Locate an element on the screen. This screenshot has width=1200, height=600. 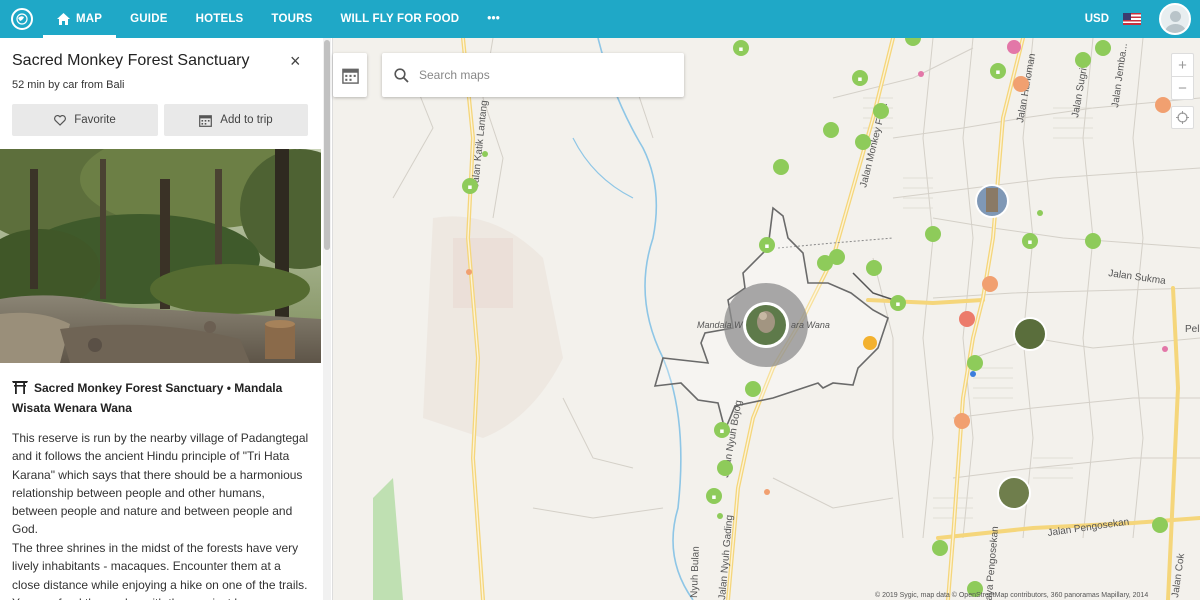
travel-time: 52 min by car from Bali is located at coordinates (68, 85).